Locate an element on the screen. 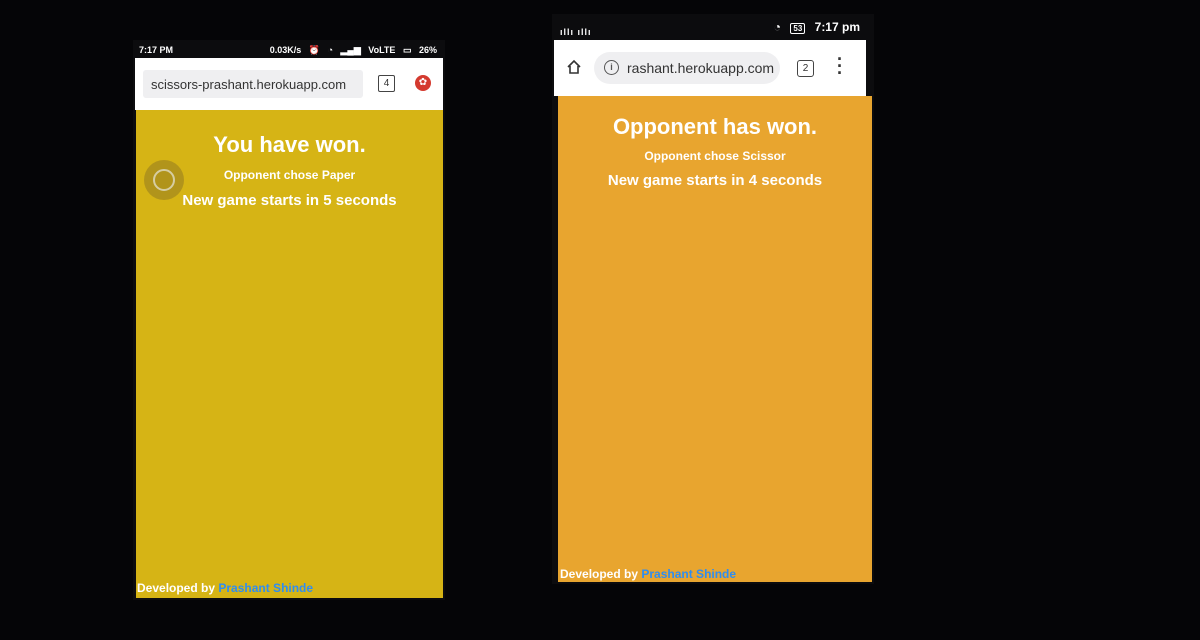 This screenshot has height=640, width=1200. browser-toolbar: i rashant.herokuapp.com 2 · · · is located at coordinates (710, 68).